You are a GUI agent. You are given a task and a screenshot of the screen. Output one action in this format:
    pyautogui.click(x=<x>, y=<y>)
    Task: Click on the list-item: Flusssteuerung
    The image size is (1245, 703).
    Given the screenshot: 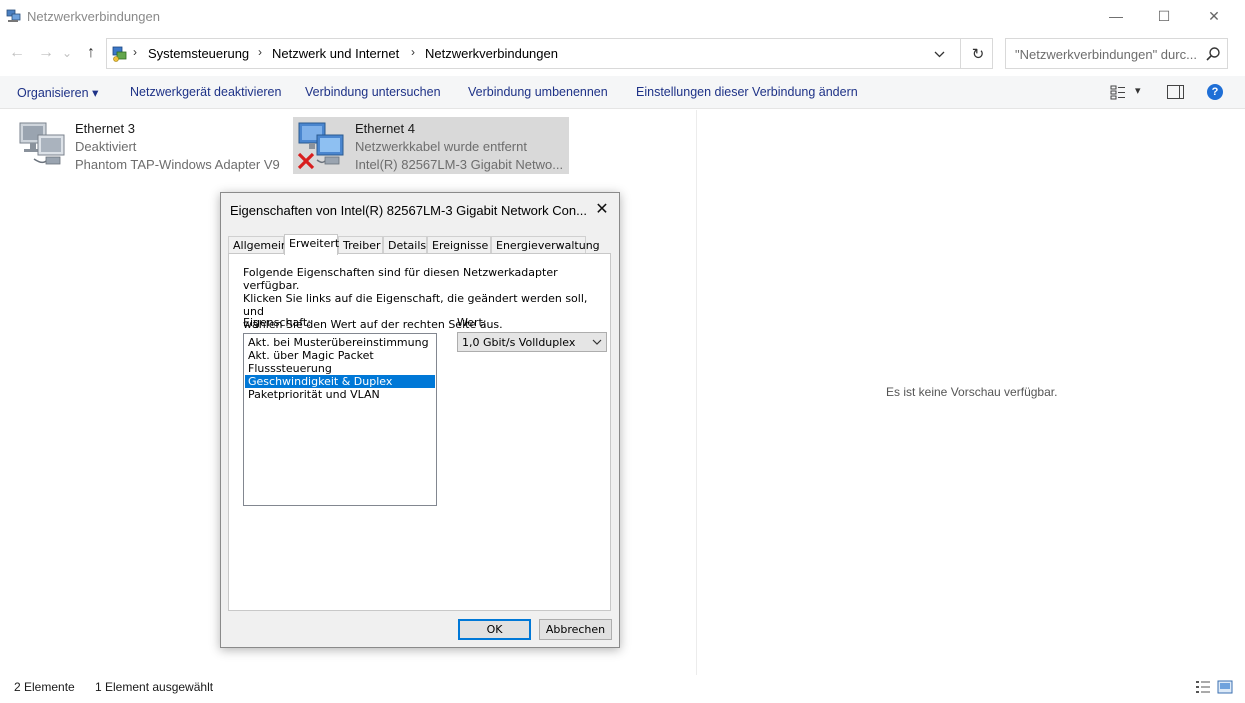 What is the action you would take?
    pyautogui.click(x=340, y=368)
    